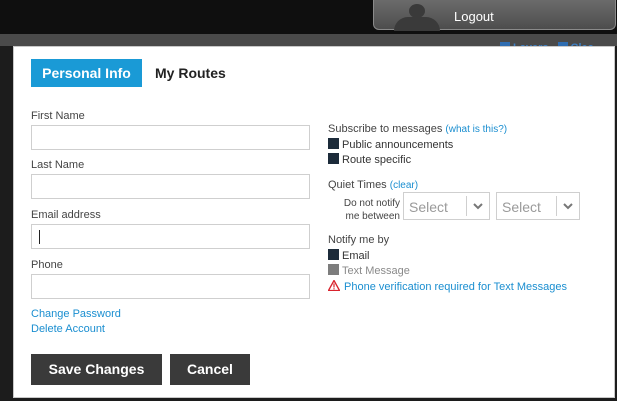  I want to click on subscribe-title: Subscribe to messages (what is this?), so click(417, 129).